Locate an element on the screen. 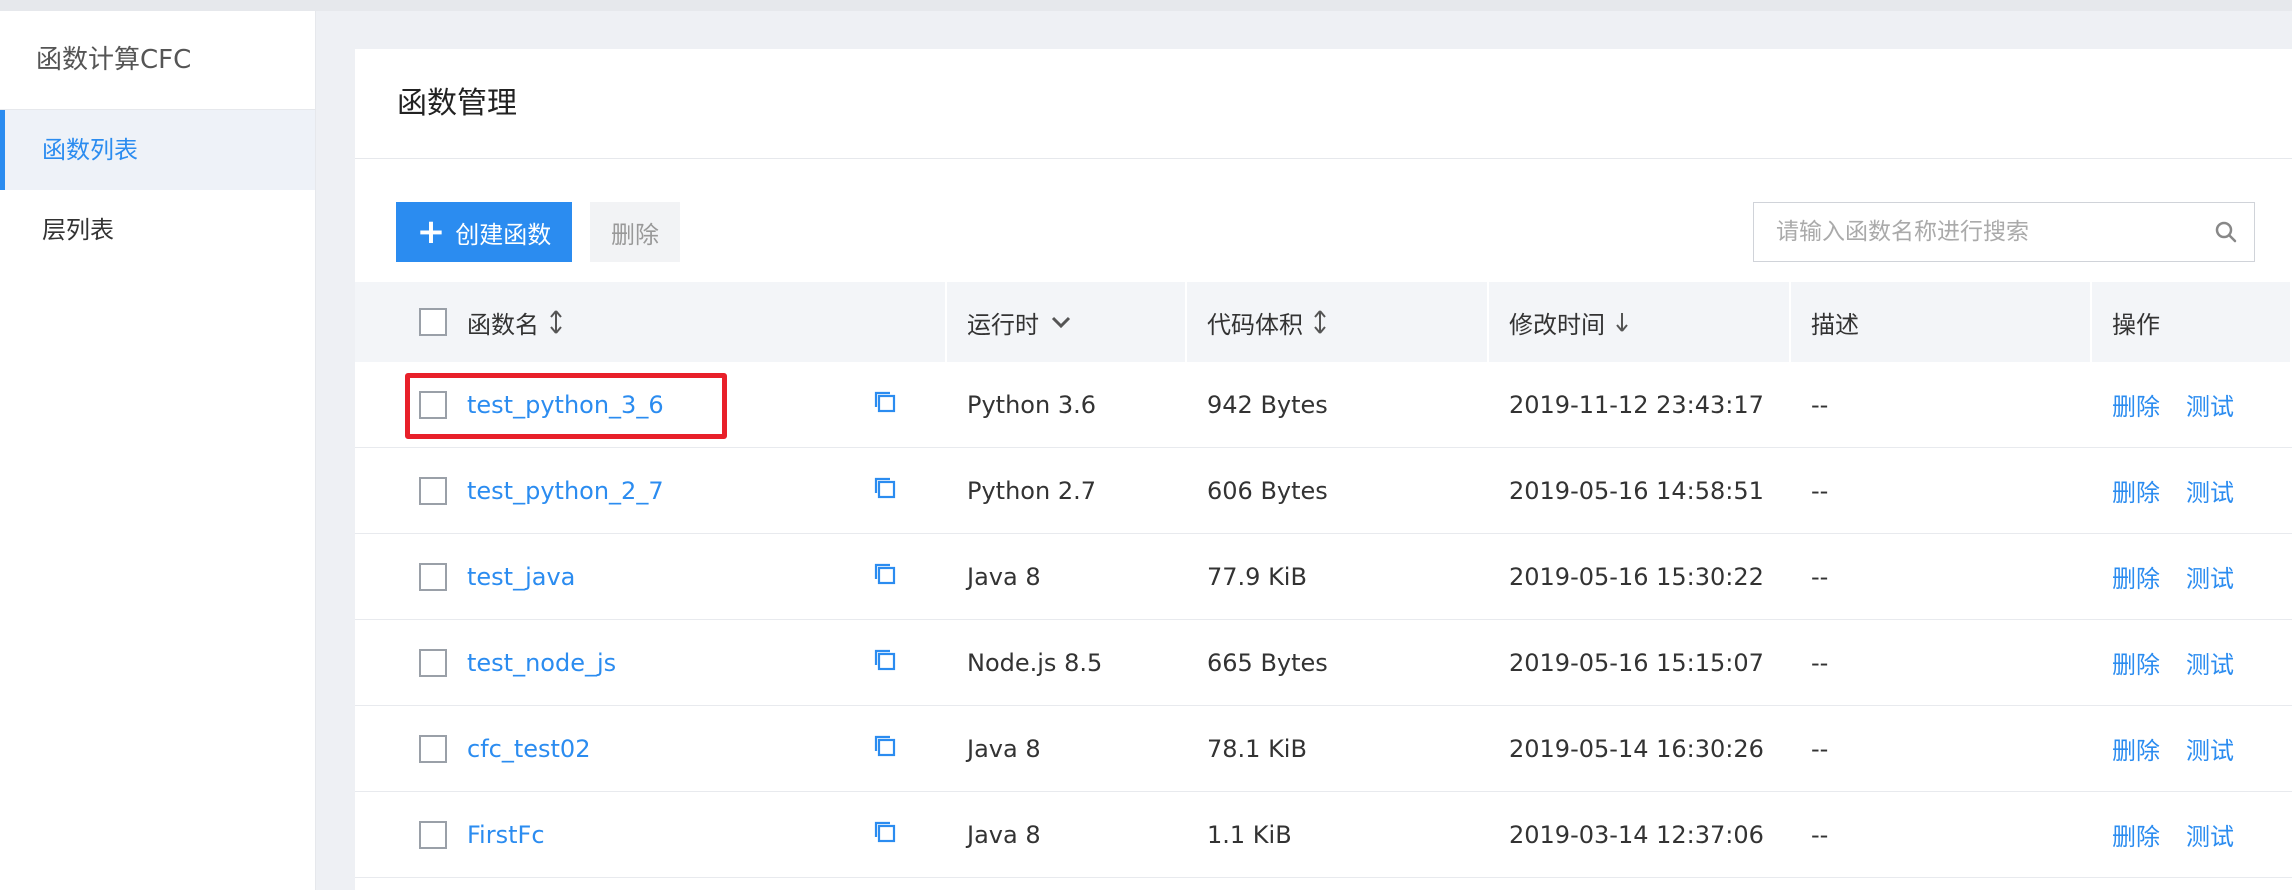 This screenshot has height=890, width=2292. search-input is located at coordinates (1976, 232).